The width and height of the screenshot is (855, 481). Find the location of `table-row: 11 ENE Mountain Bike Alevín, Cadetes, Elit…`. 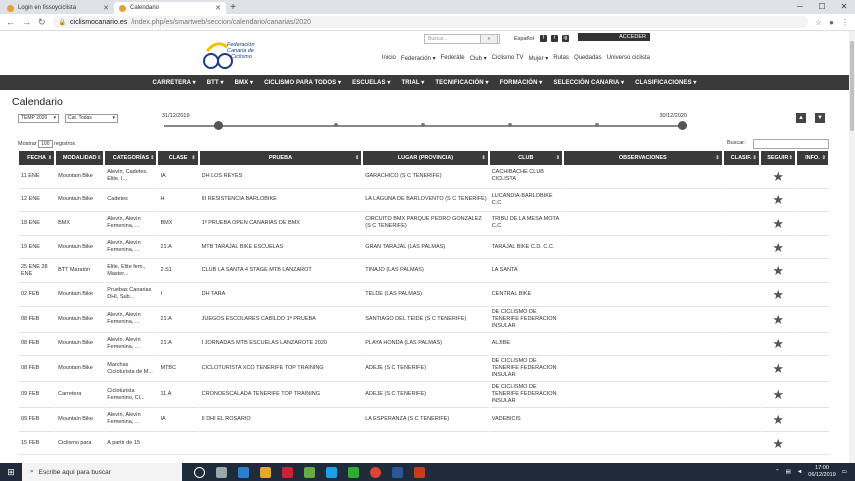

table-row: 11 ENE Mountain Bike Alevín, Cadetes, Elit… is located at coordinates (424, 177).